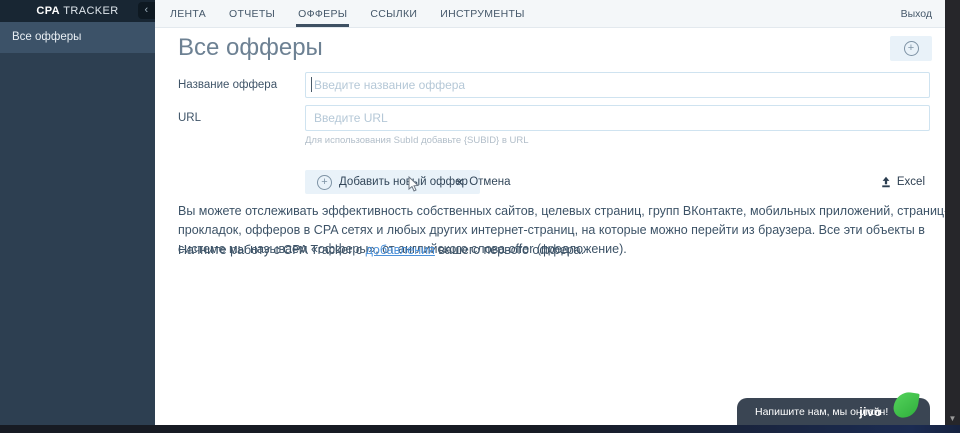 The width and height of the screenshot is (960, 433). Describe the element at coordinates (403, 182) in the screenshot. I see `add-new-offer-label: Добавить новый оффер` at that location.